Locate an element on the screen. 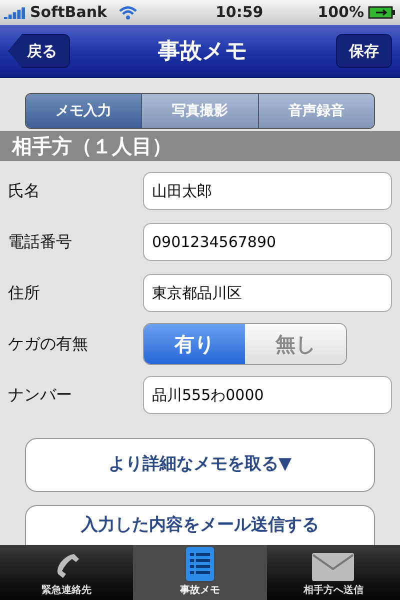  clock-time: 10:59 is located at coordinates (239, 13).